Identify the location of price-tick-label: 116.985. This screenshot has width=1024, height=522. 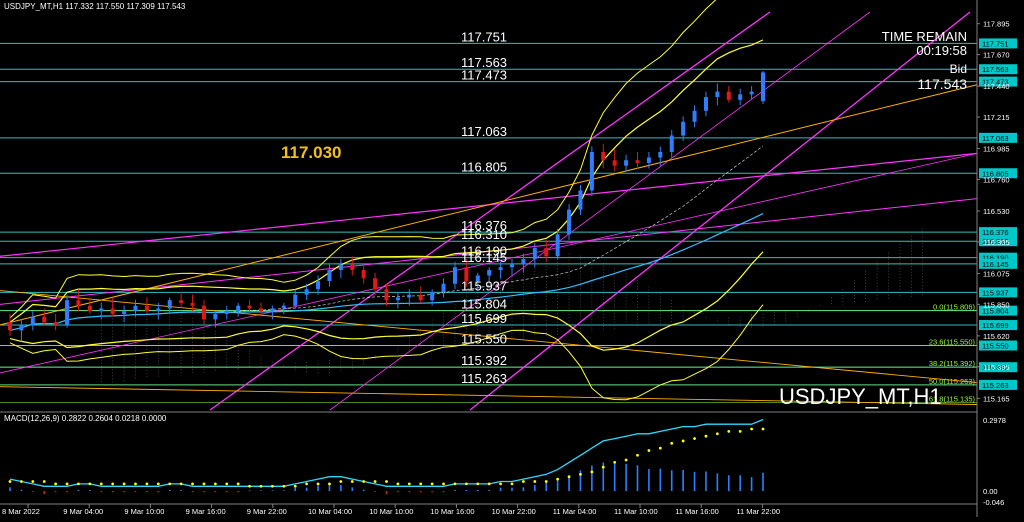
(996, 149).